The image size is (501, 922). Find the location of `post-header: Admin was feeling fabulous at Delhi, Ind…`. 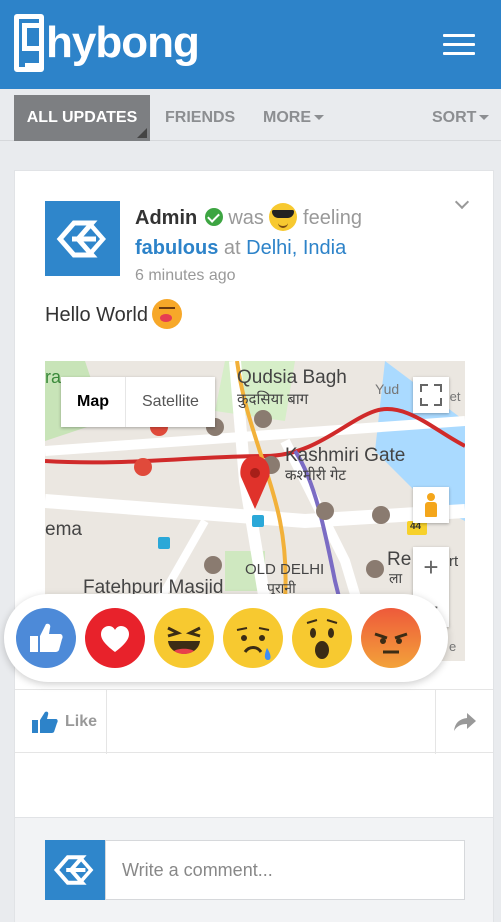

post-header: Admin was feeling fabulous at Delhi, Ind… is located at coordinates (248, 246).